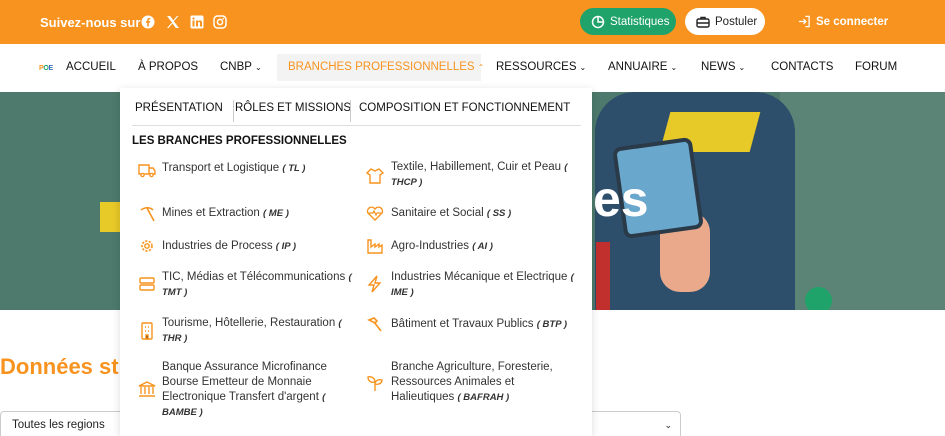 This screenshot has height=436, width=945. I want to click on branch-label: Textile, Habillement, Cuir et Peau, so click(476, 167).